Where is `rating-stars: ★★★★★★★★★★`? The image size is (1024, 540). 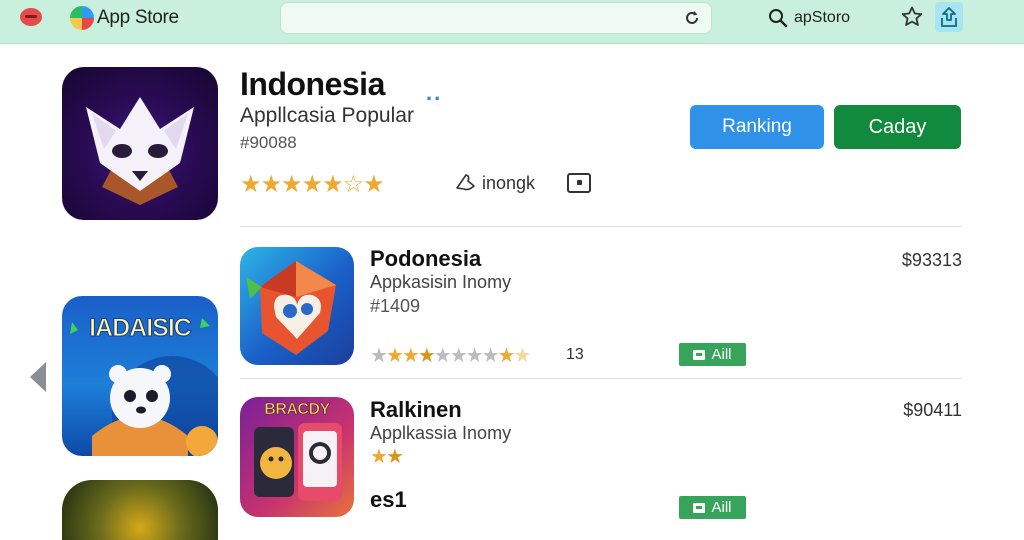 rating-stars: ★★★★★★★★★★ is located at coordinates (450, 355).